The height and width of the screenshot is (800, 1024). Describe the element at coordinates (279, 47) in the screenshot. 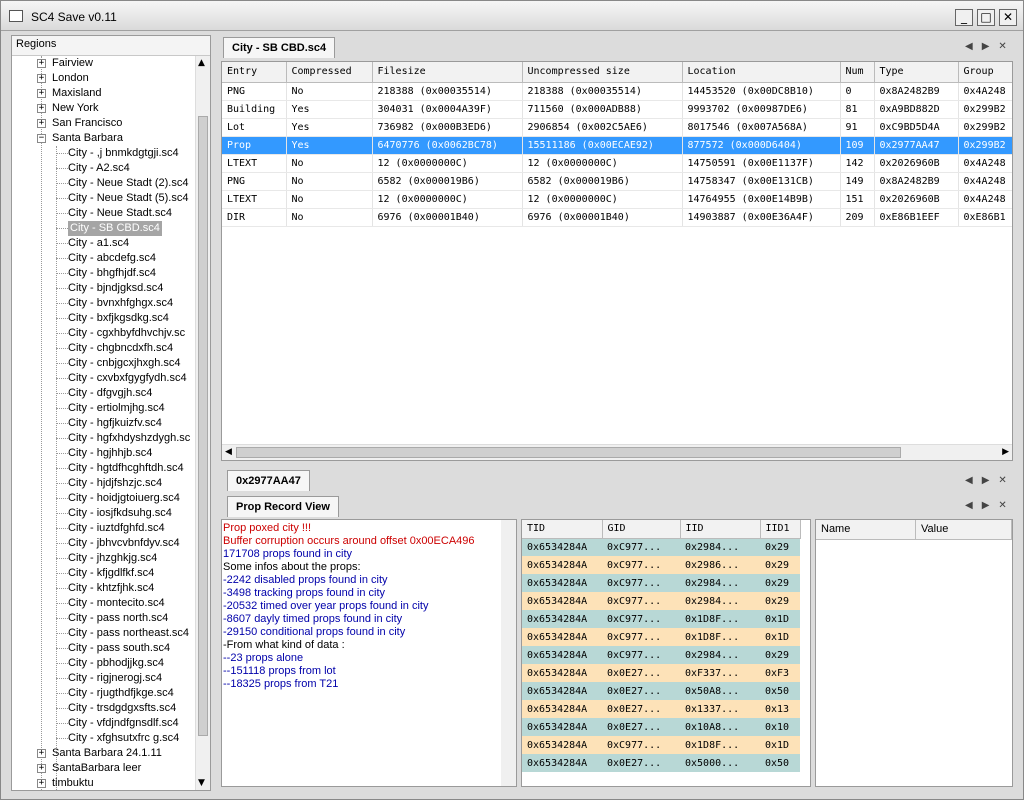

I see `tab-city-file: City - SB CBD.sc4` at that location.